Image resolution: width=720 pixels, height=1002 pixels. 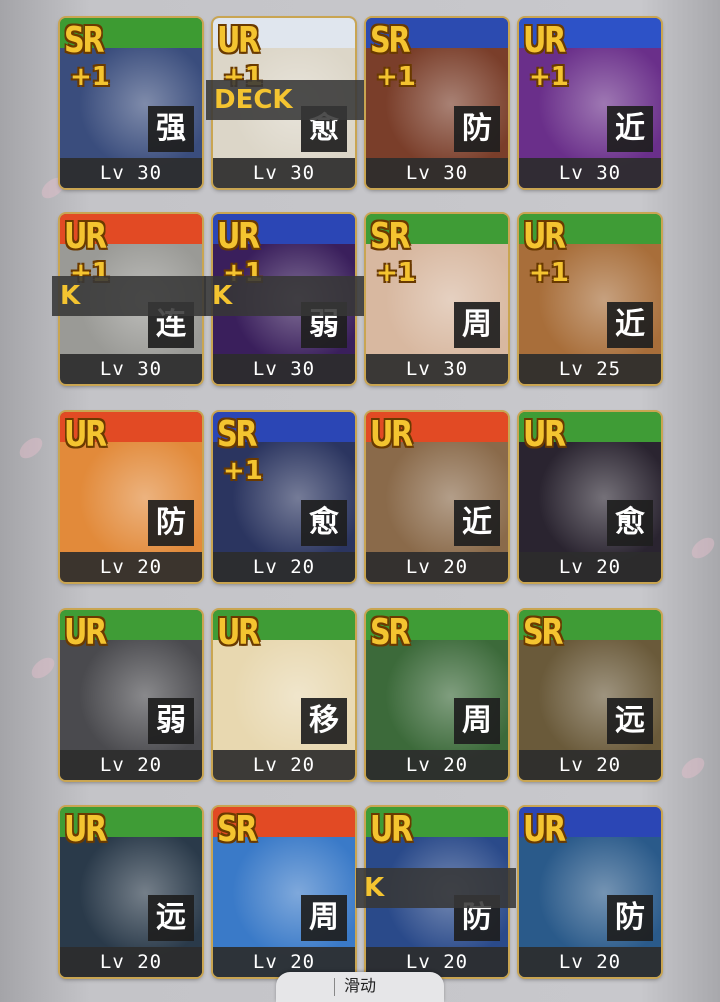 What do you see at coordinates (285, 100) in the screenshot?
I see `deck-label: DECK` at bounding box center [285, 100].